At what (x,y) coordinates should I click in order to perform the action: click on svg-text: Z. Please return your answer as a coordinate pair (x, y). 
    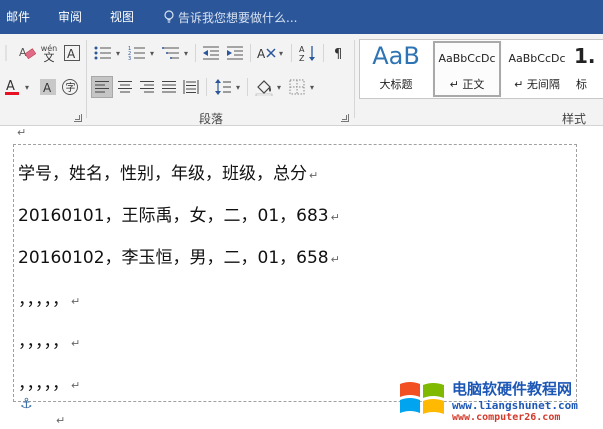
    Looking at the image, I should click on (302, 58).